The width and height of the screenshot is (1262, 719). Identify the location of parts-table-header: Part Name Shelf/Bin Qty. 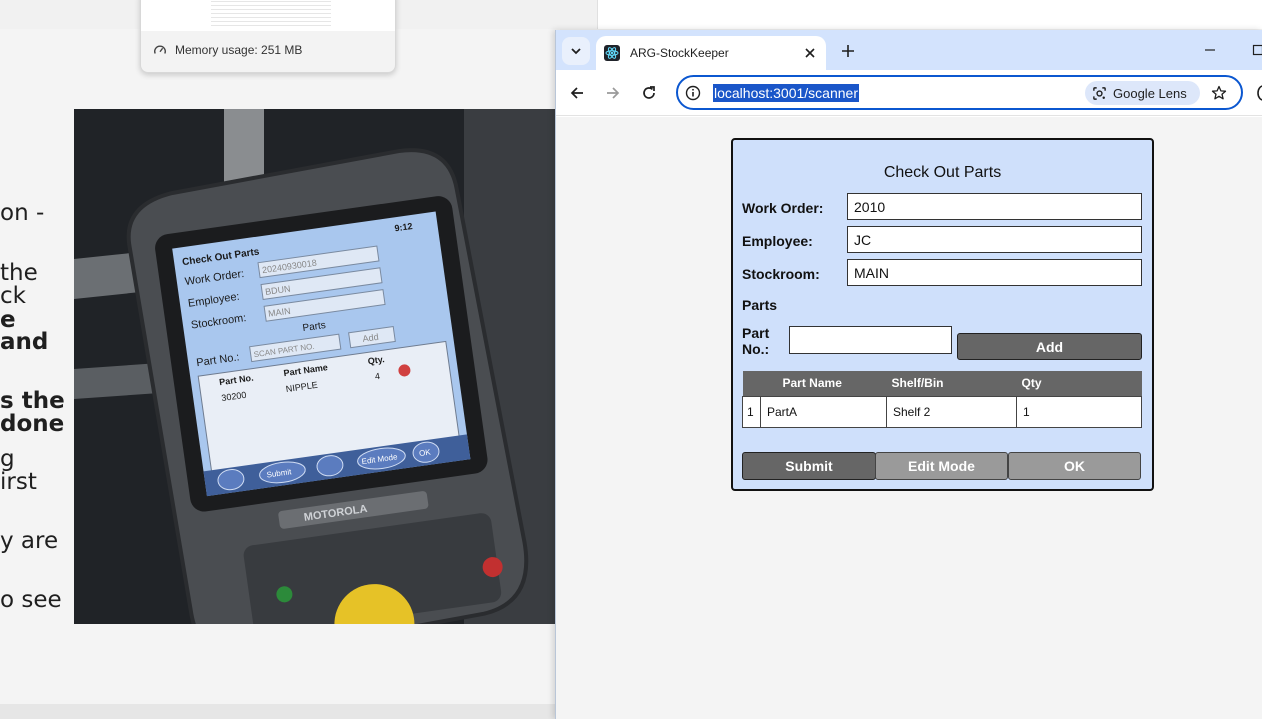
(942, 383).